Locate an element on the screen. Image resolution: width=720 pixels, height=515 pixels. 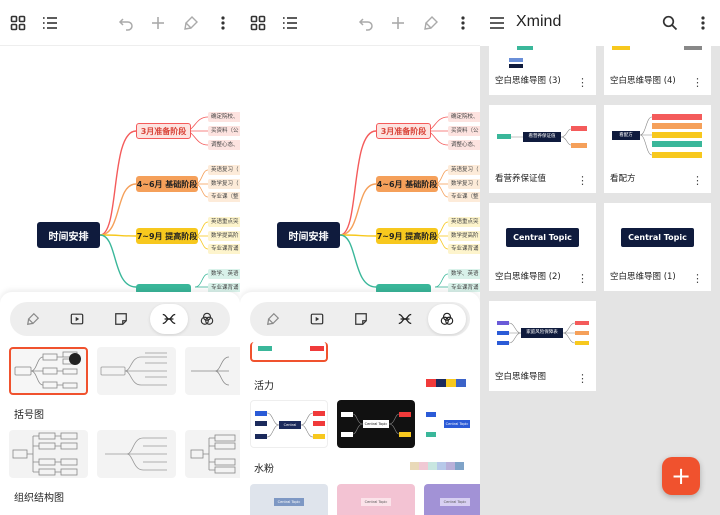
file-card: 空白思维导图 (4) ⋮ is located at coordinates (657, 70).